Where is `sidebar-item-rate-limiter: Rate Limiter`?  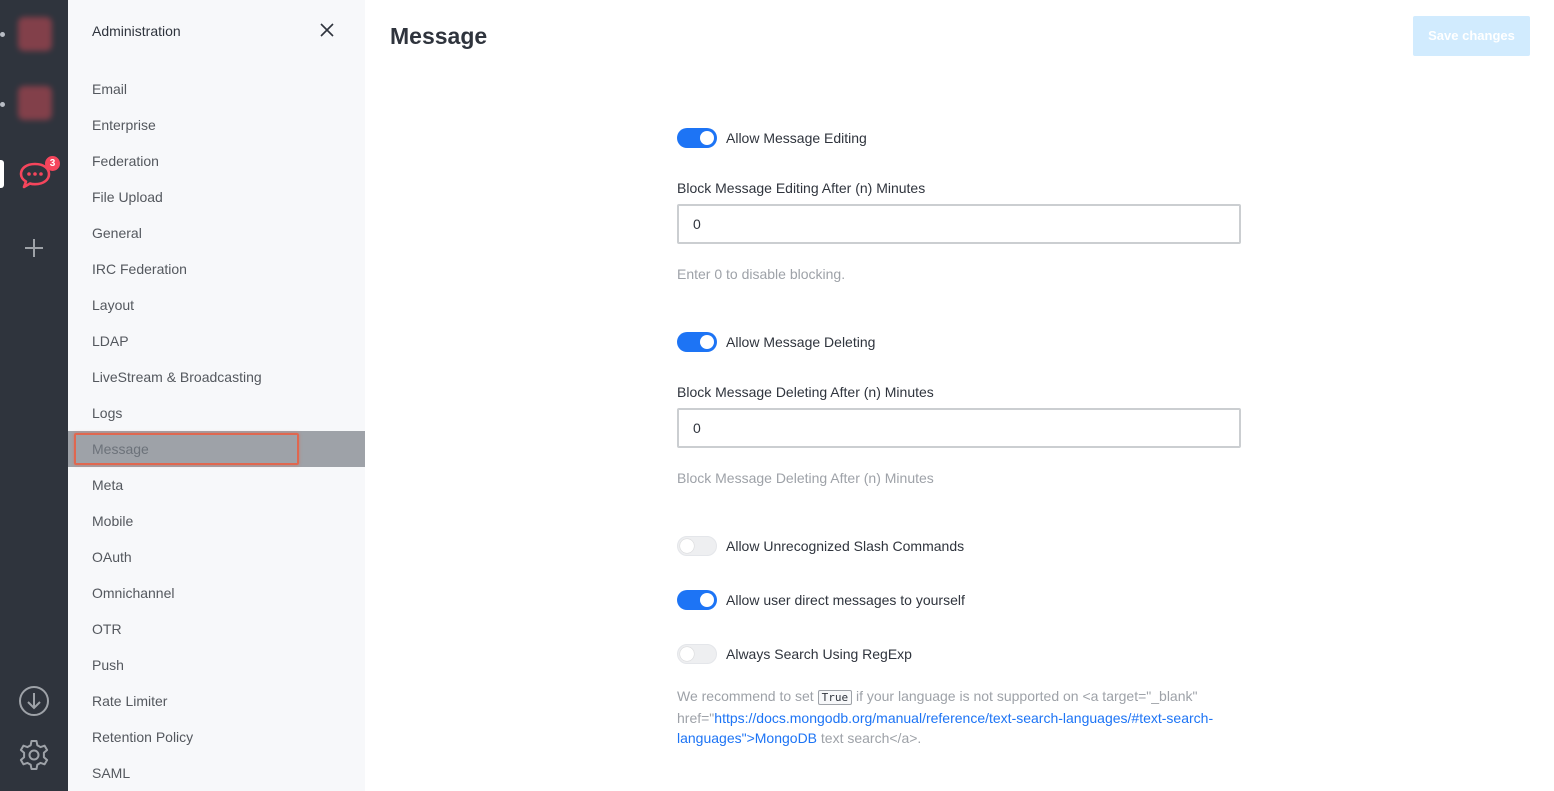 sidebar-item-rate-limiter: Rate Limiter is located at coordinates (216, 701).